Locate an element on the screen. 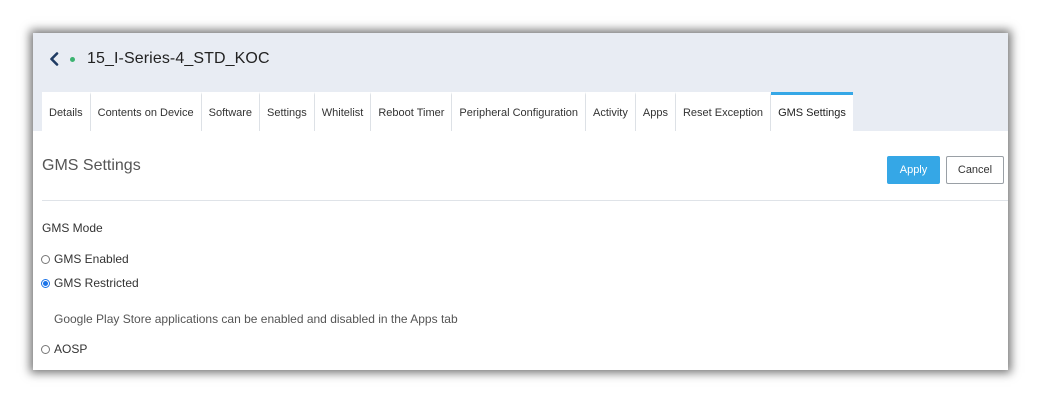 The height and width of the screenshot is (402, 1041). tab-apps: Apps is located at coordinates (655, 111).